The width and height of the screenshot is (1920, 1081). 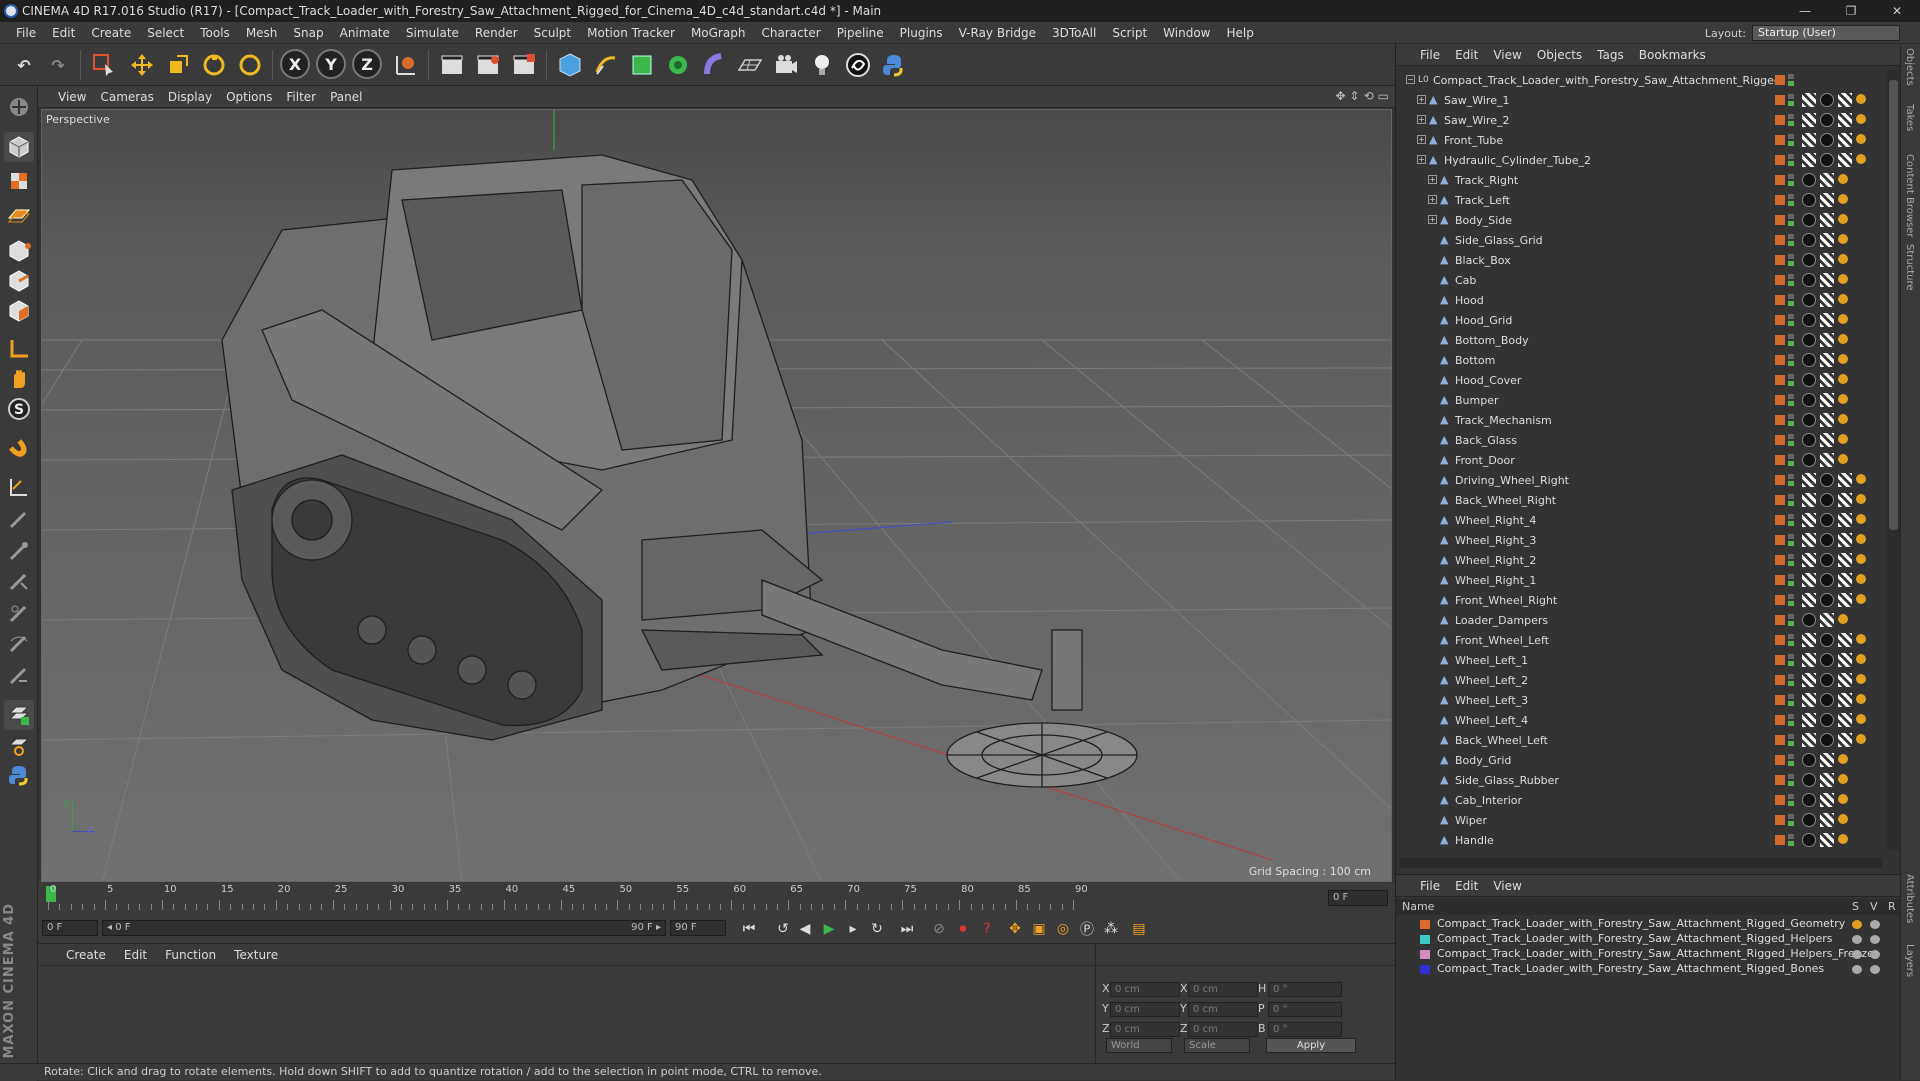 I want to click on object-row: + ▲ Track_Right, so click(x=1641, y=180).